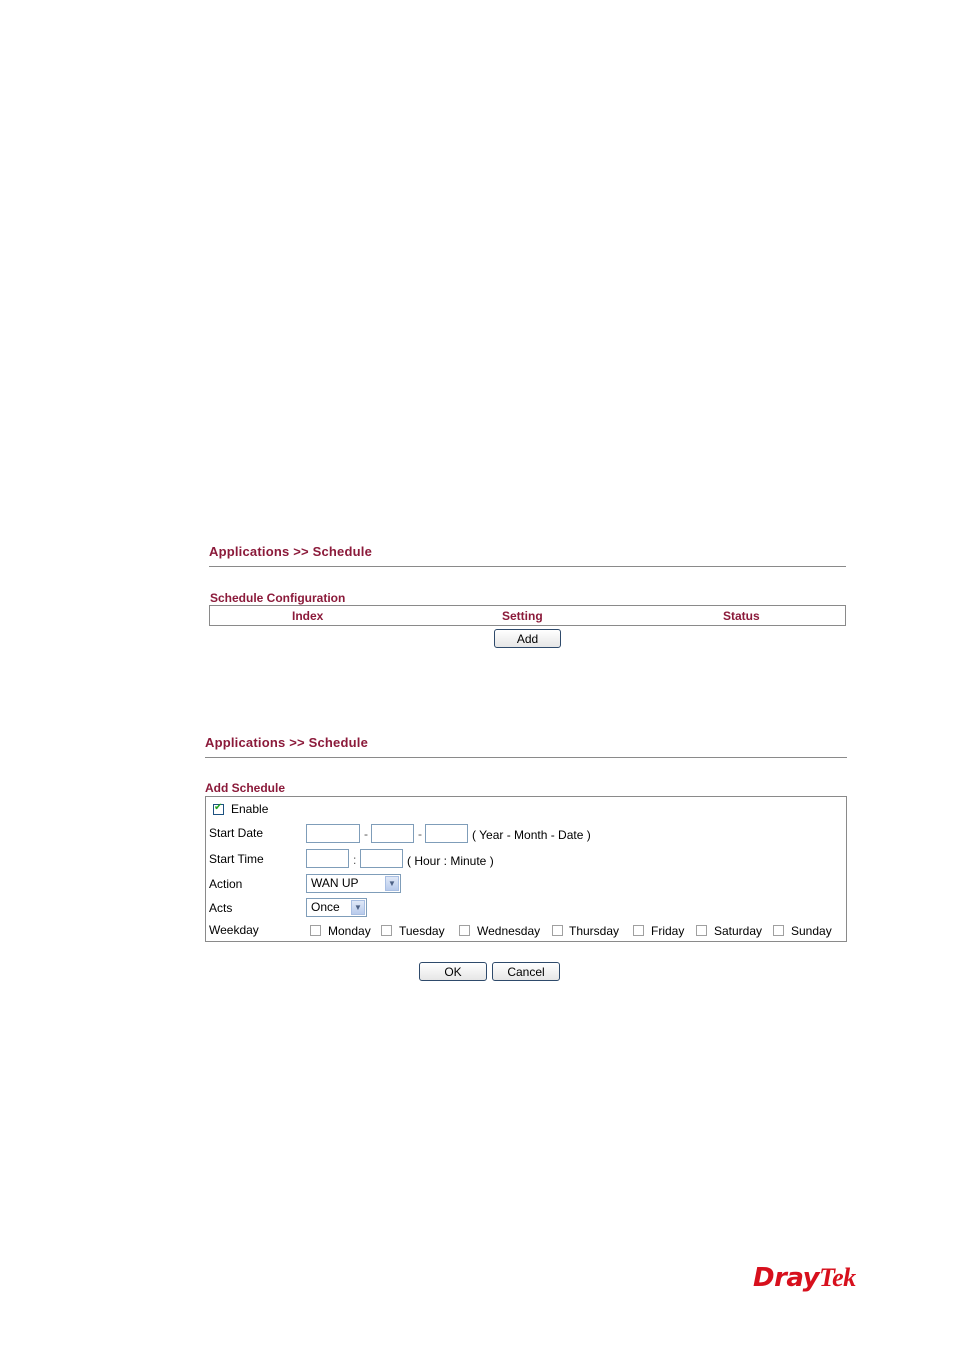 This screenshot has width=954, height=1351. I want to click on acts-select: Once ▼, so click(336, 907).